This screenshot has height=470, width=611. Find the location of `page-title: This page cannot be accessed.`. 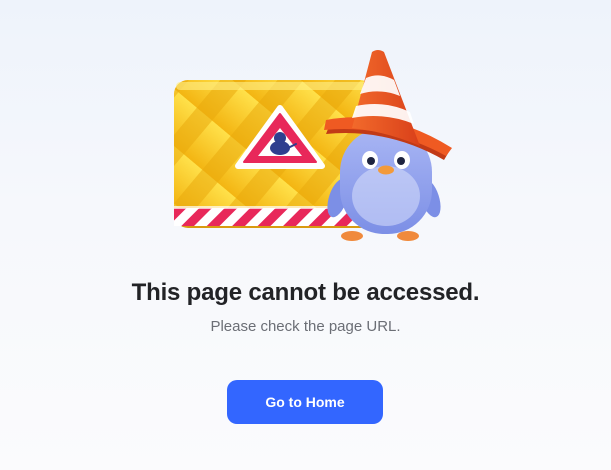

page-title: This page cannot be accessed. is located at coordinates (305, 292).